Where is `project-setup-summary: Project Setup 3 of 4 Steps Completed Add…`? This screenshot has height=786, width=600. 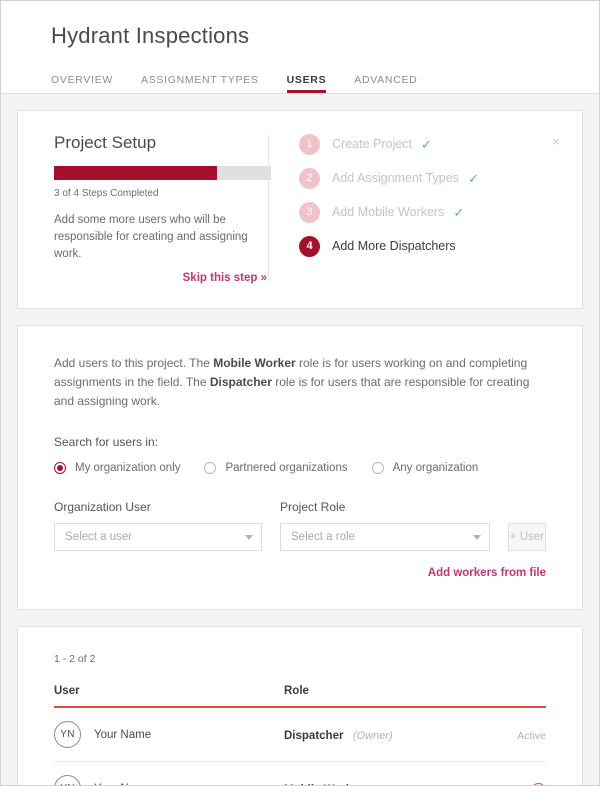
project-setup-summary: Project Setup 3 of 4 Steps Completed Add… is located at coordinates (144, 208).